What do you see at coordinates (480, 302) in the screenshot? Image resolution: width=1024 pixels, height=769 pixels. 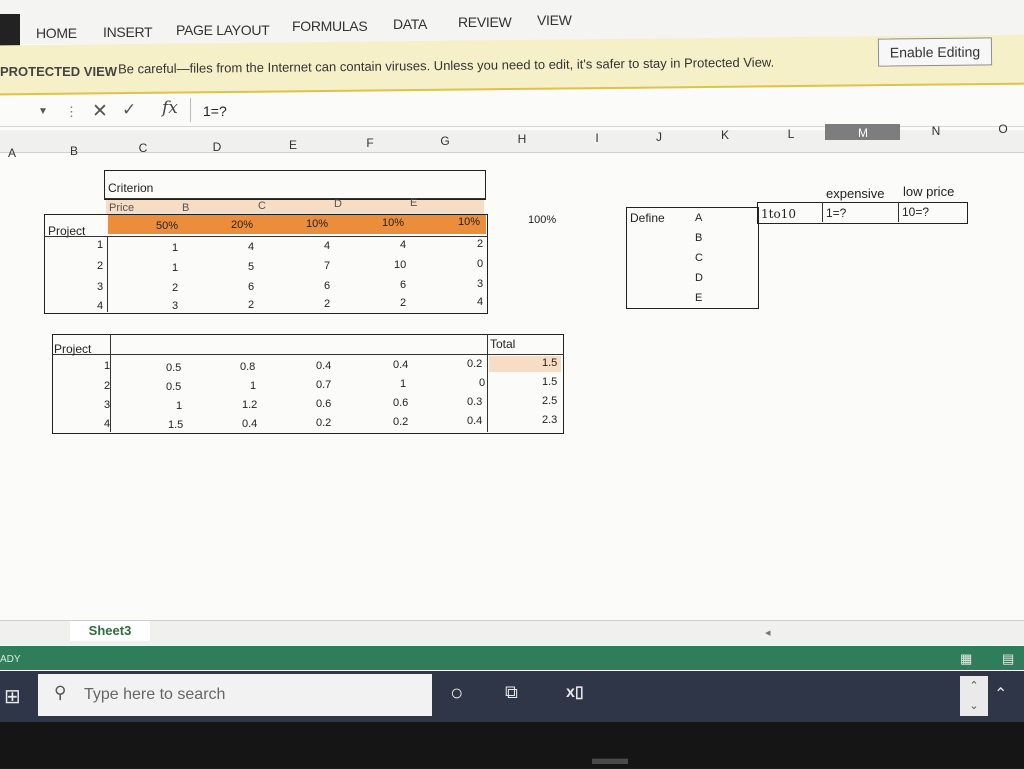 I see `t1-r4-e: 4` at bounding box center [480, 302].